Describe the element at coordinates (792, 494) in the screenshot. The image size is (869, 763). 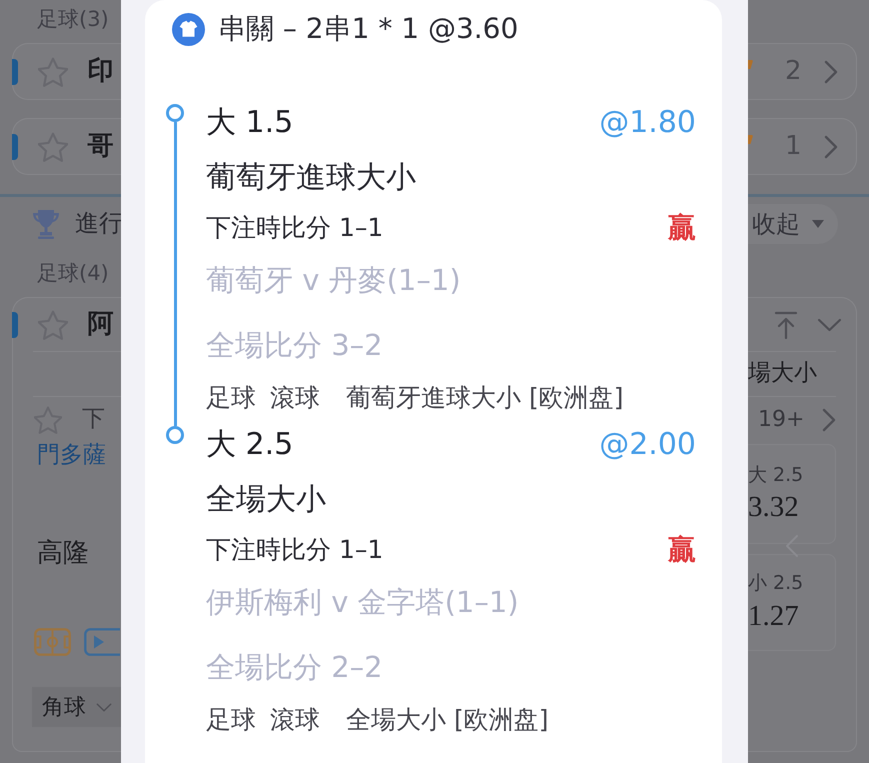
I see `odds-button: 大 2.5 3.32` at that location.